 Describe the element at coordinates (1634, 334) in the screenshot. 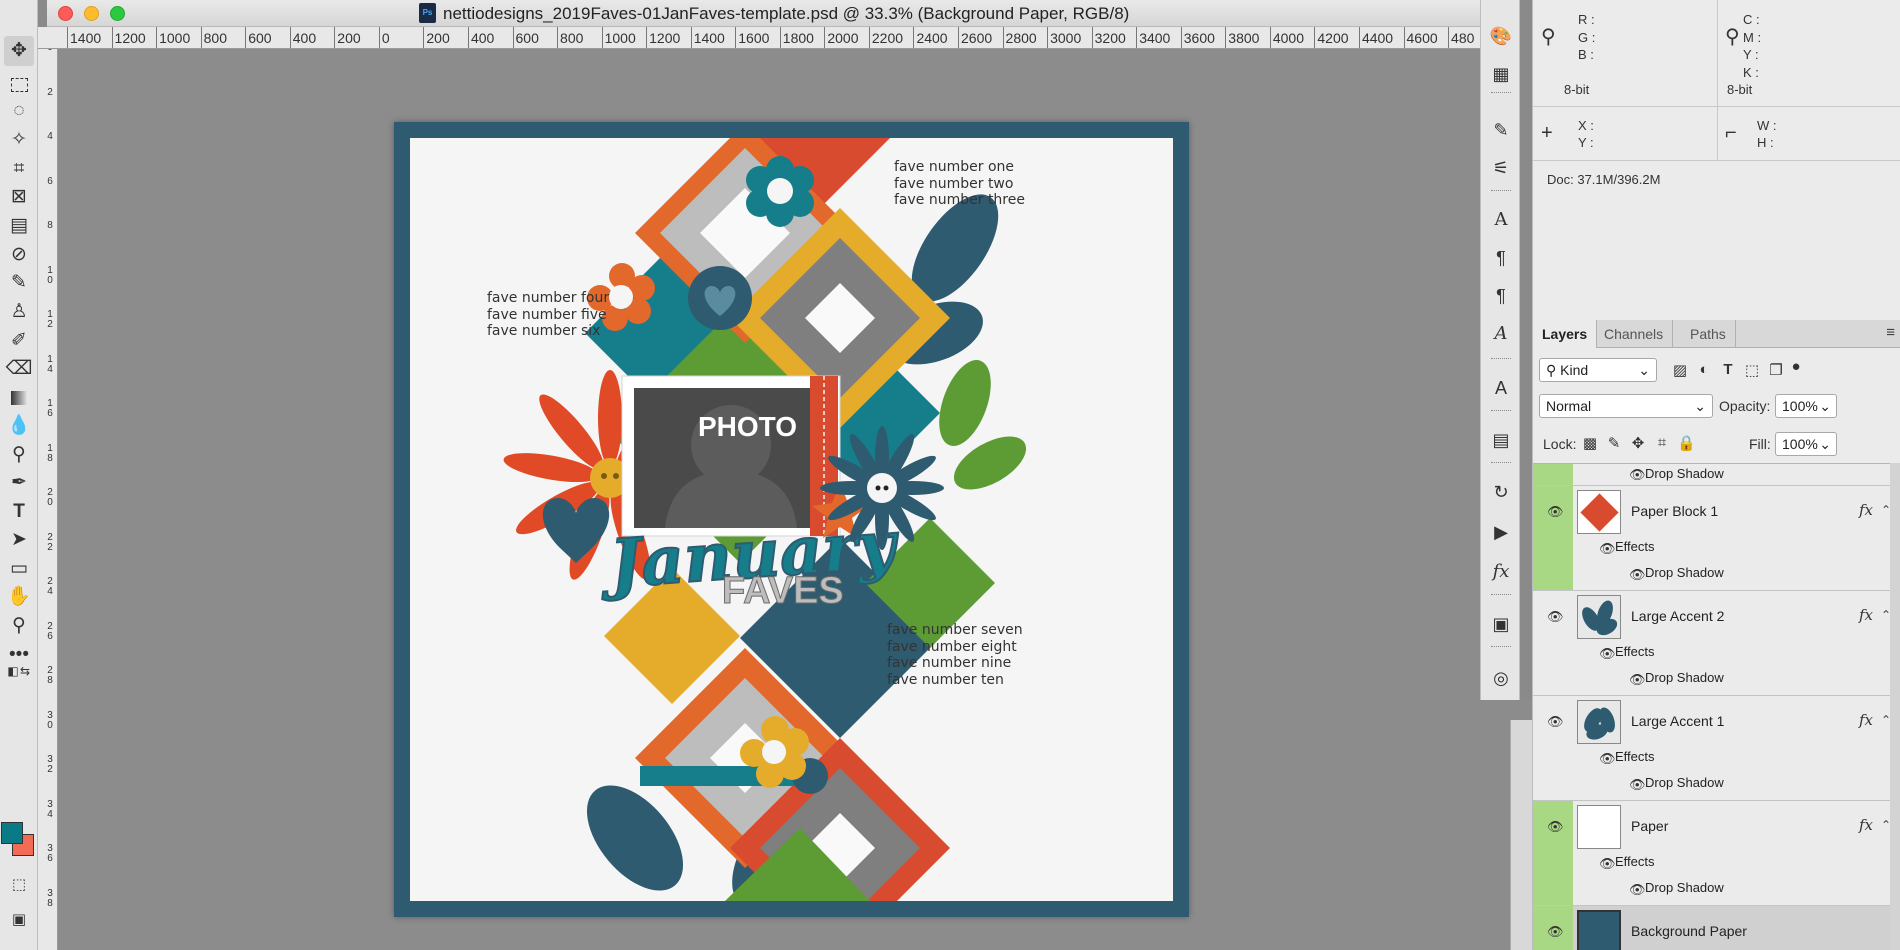

I see `tab-channels: Channels` at that location.